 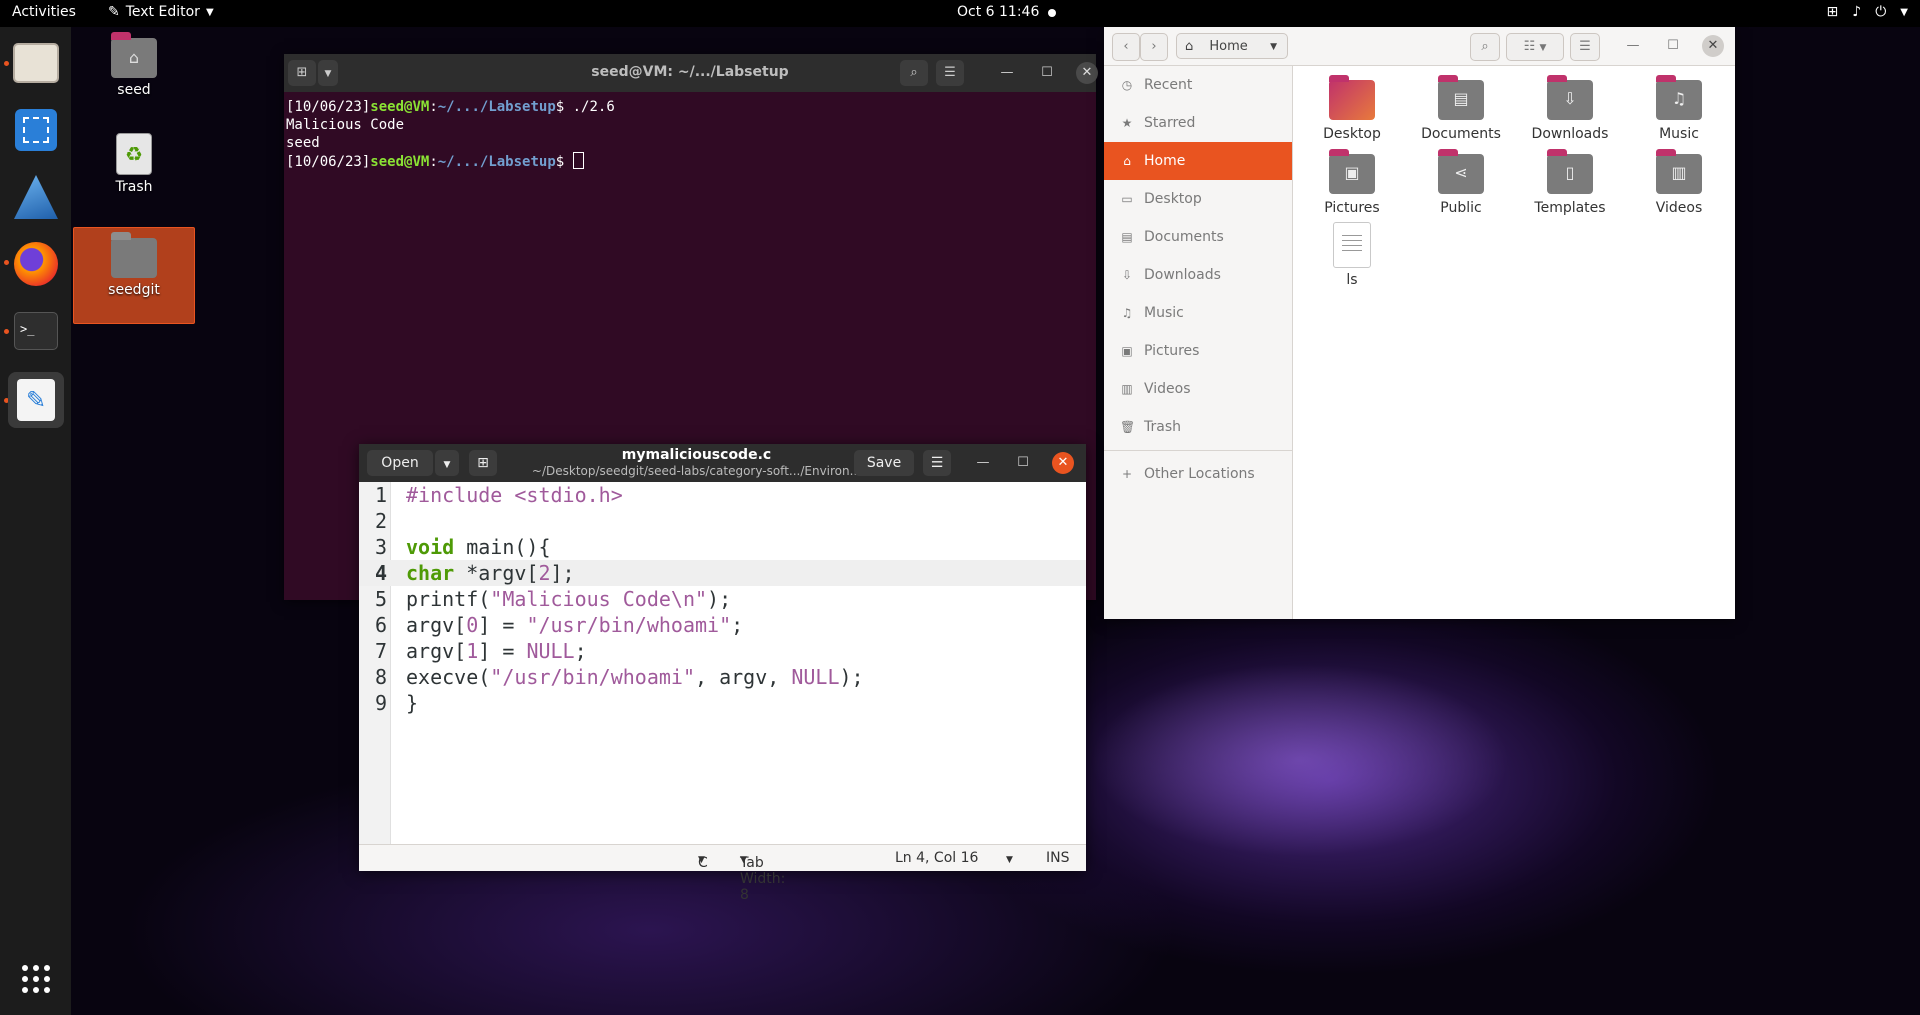 I want to click on file-item-public: ⋖ Public, so click(x=1461, y=182).